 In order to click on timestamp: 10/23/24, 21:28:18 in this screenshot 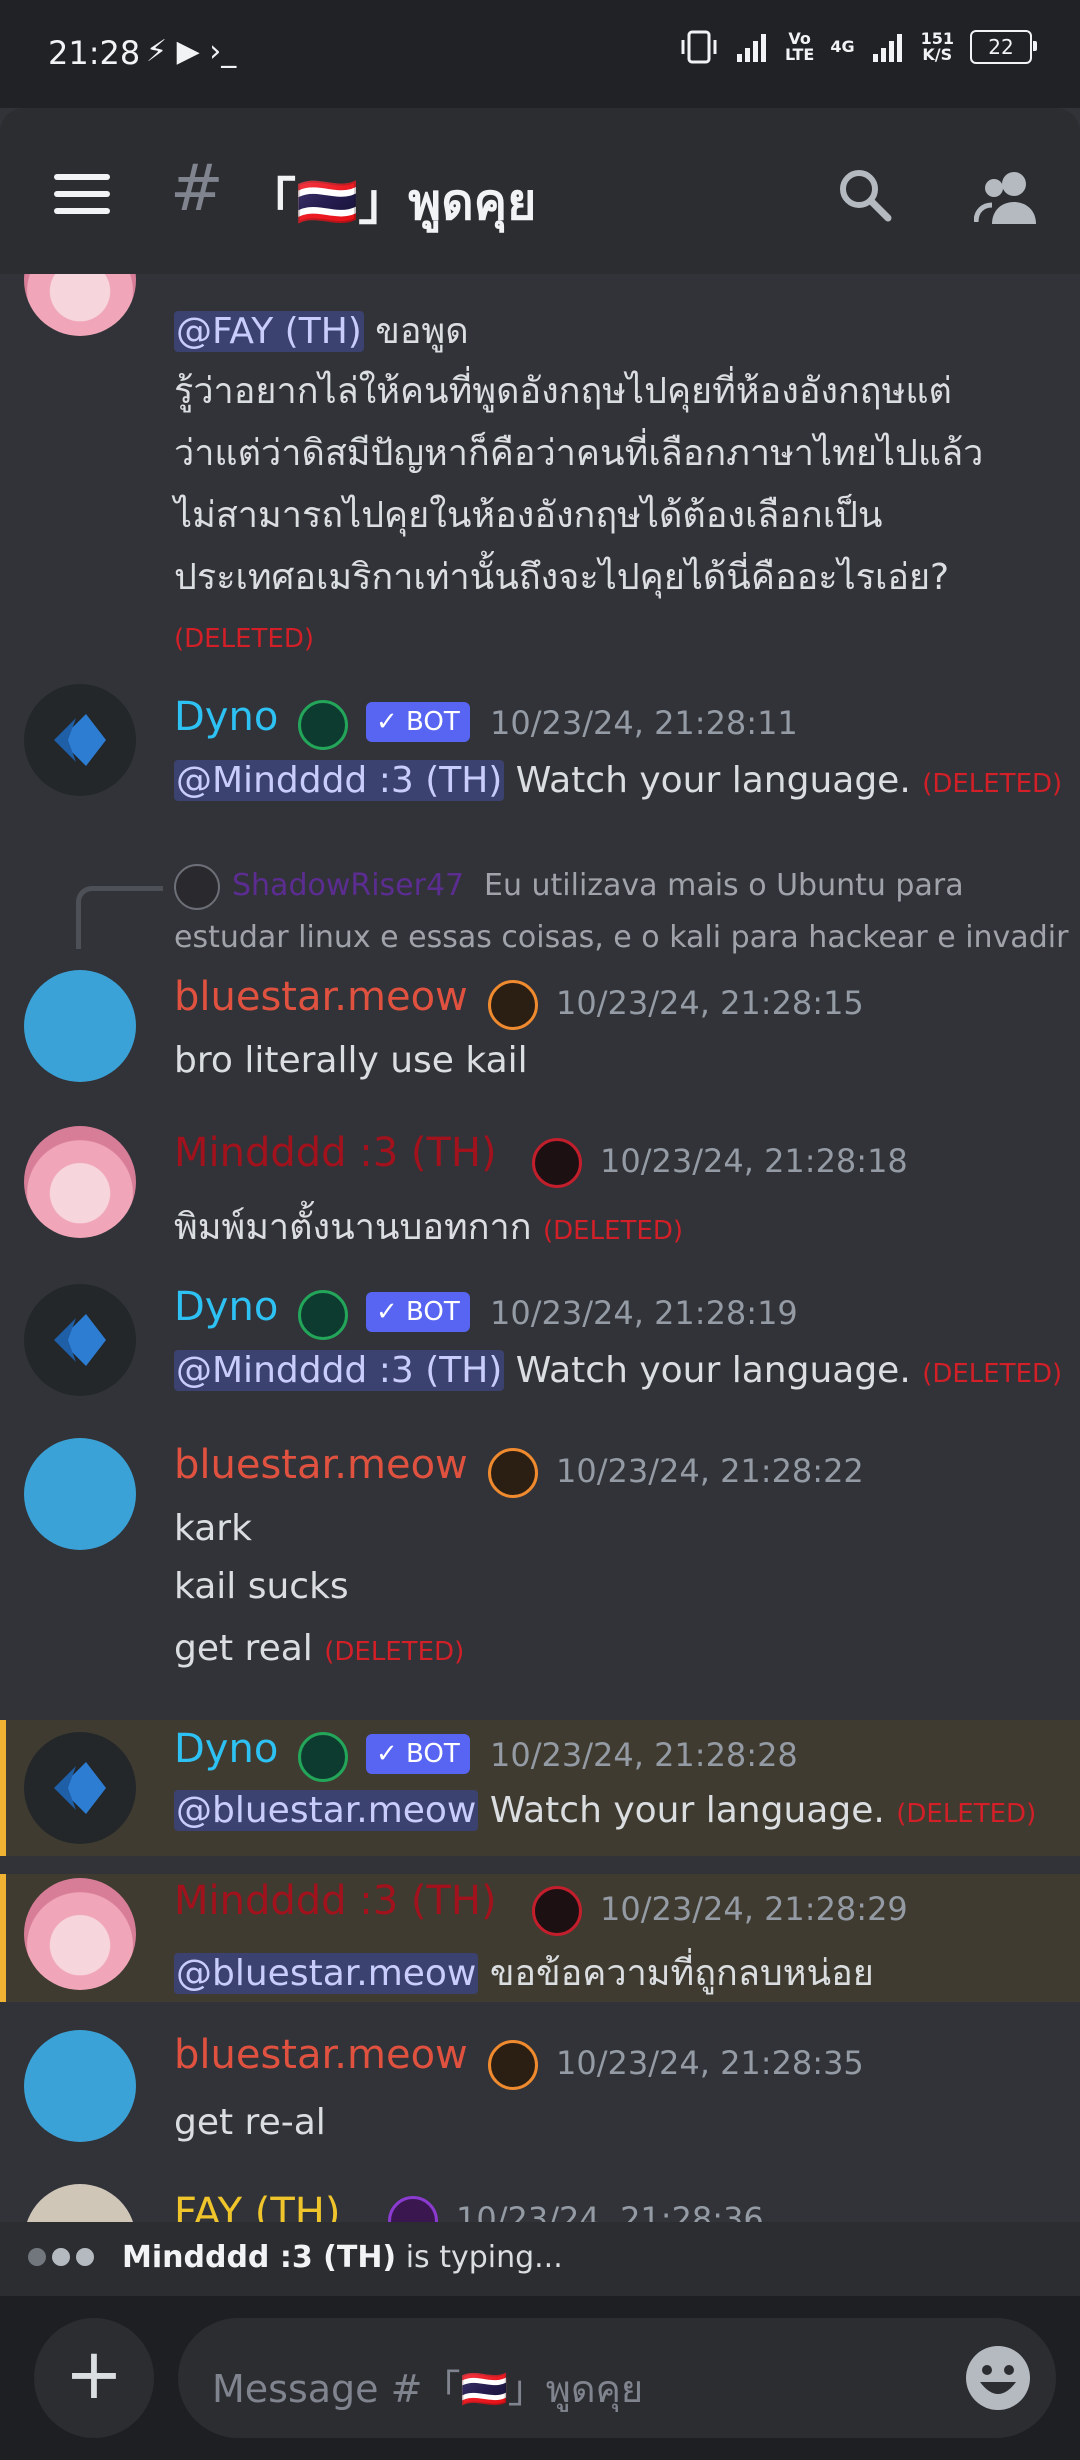, I will do `click(754, 1161)`.